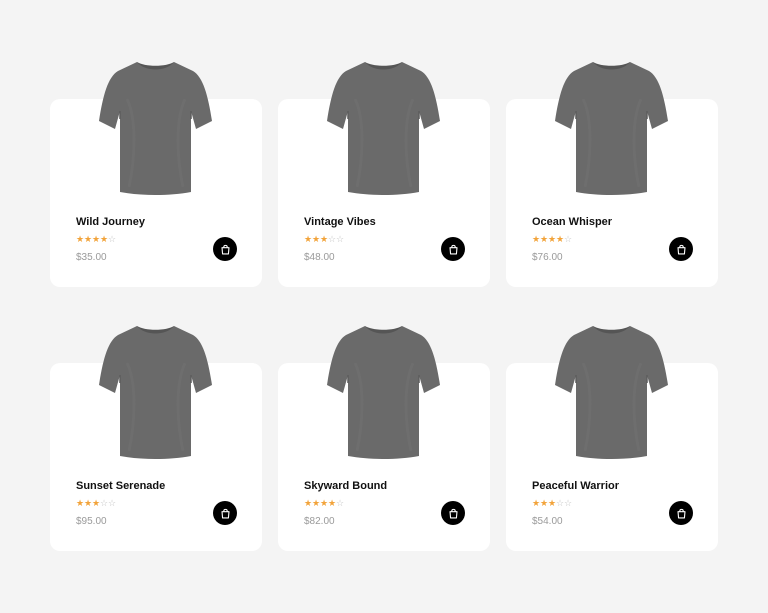  What do you see at coordinates (91, 521) in the screenshot?
I see `product-price: $95.00` at bounding box center [91, 521].